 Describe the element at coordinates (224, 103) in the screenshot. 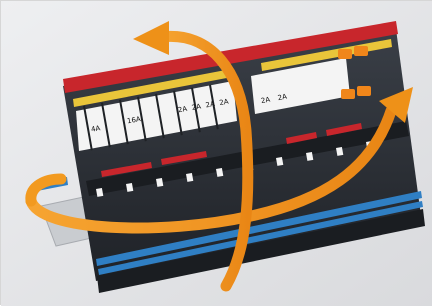

I see `label-2a-4: 2A` at that location.